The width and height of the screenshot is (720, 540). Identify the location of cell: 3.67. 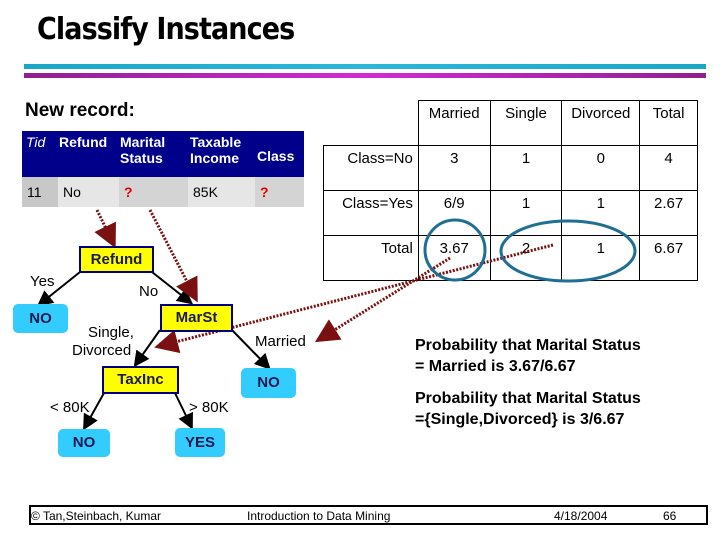
(454, 258).